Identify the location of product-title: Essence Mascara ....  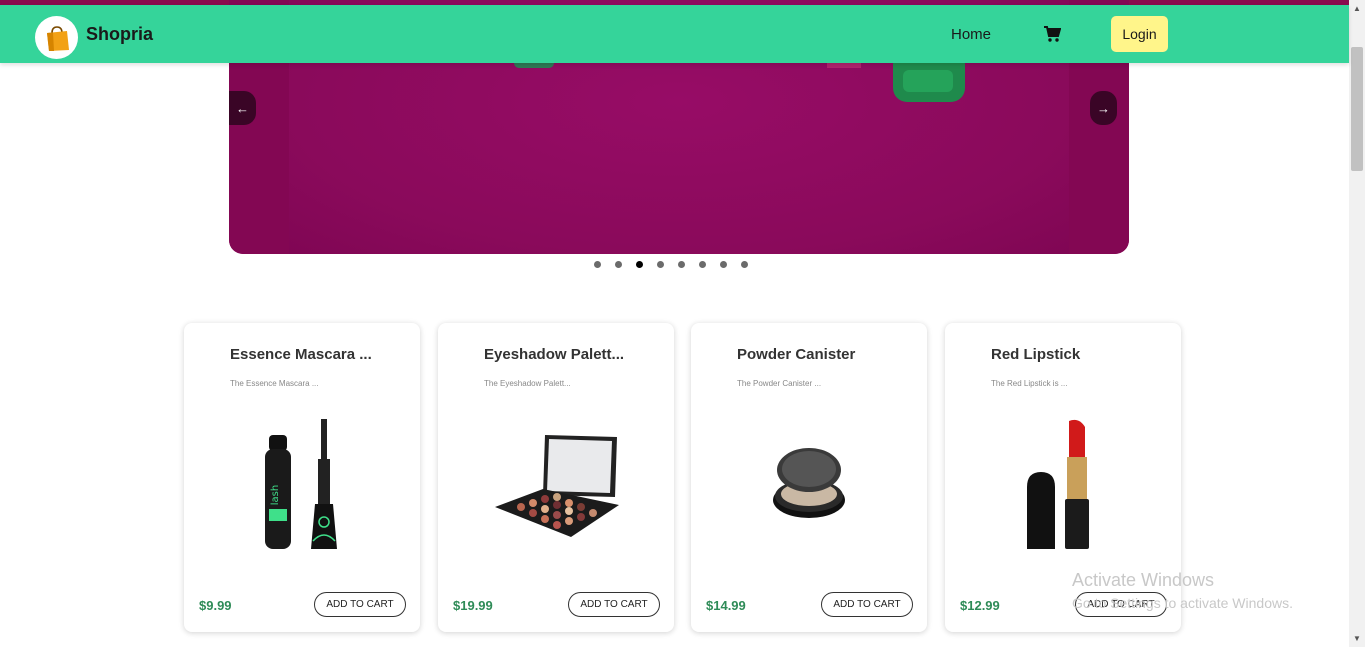
(301, 354).